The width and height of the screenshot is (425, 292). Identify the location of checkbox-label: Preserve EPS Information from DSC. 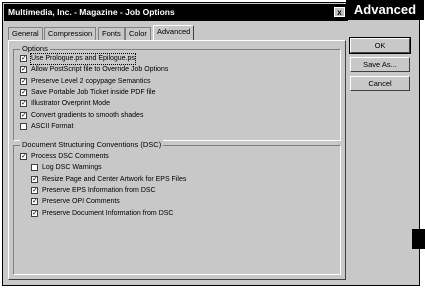
(99, 190).